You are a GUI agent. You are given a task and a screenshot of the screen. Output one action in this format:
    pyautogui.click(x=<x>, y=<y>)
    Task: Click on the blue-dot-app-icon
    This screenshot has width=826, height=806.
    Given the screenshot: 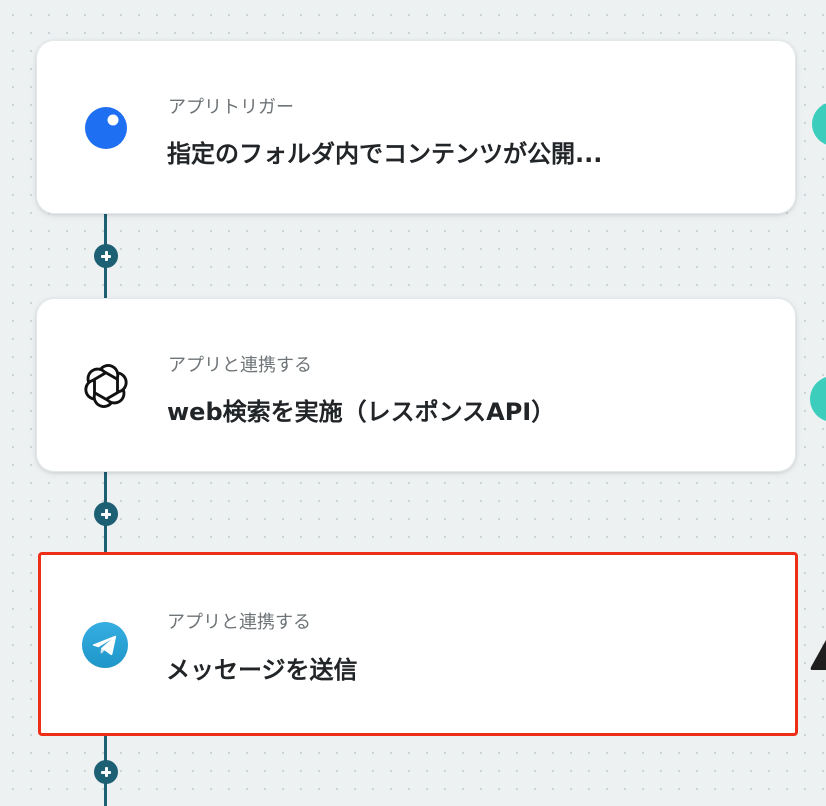 What is the action you would take?
    pyautogui.click(x=106, y=128)
    